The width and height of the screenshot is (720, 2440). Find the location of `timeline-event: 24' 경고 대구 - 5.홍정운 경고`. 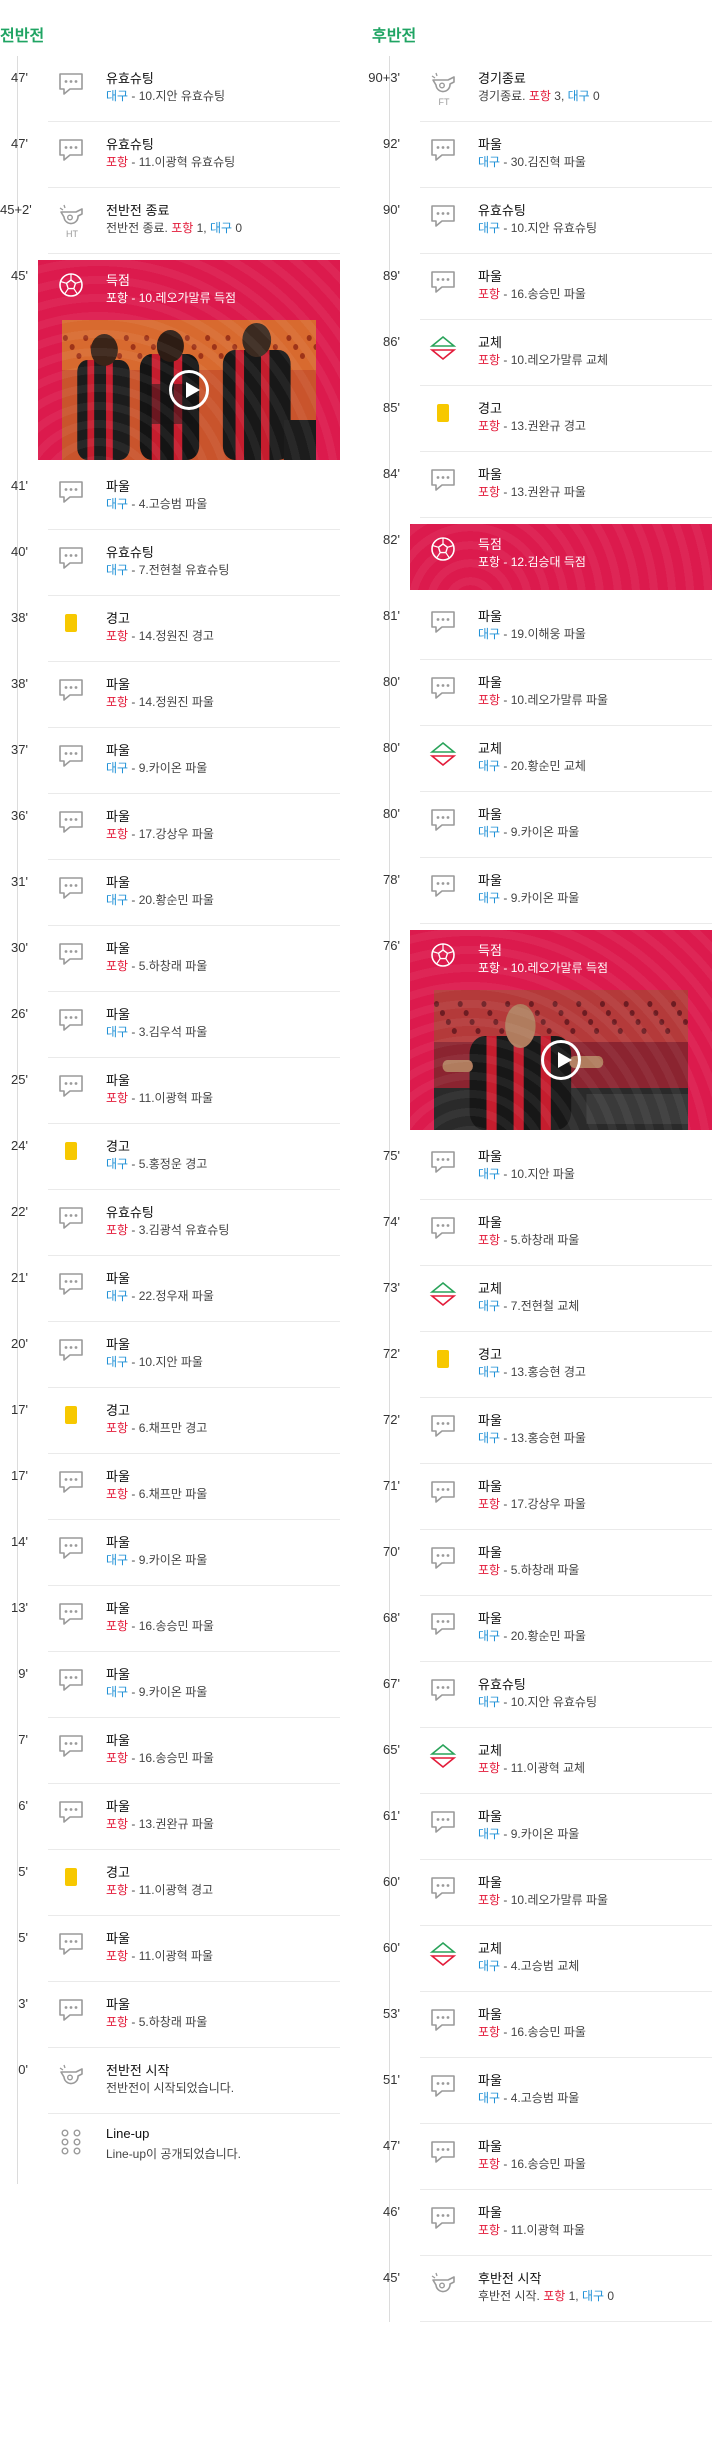

timeline-event: 24' 경고 대구 - 5.홍정운 경고 is located at coordinates (170, 1157).